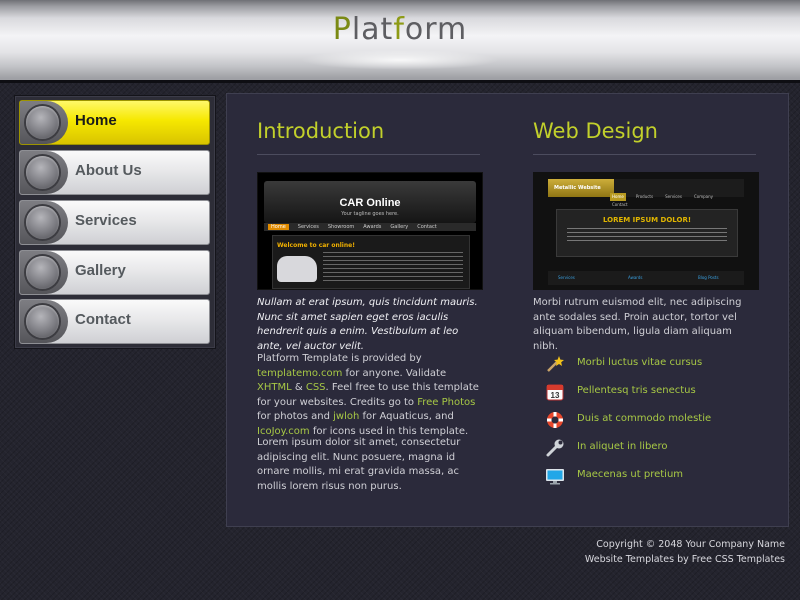 Image resolution: width=800 pixels, height=600 pixels. I want to click on car-thumb-menu-item: Gallery, so click(399, 227).